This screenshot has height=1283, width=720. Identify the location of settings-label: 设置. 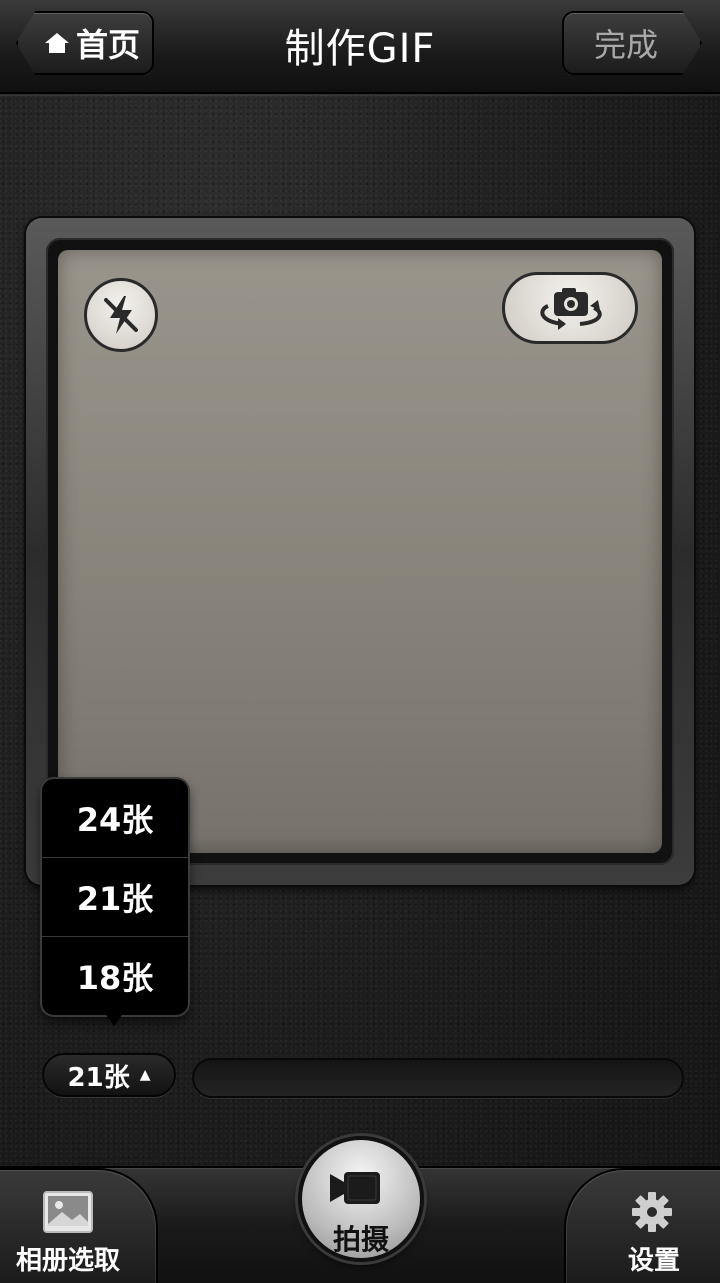
(654, 1261).